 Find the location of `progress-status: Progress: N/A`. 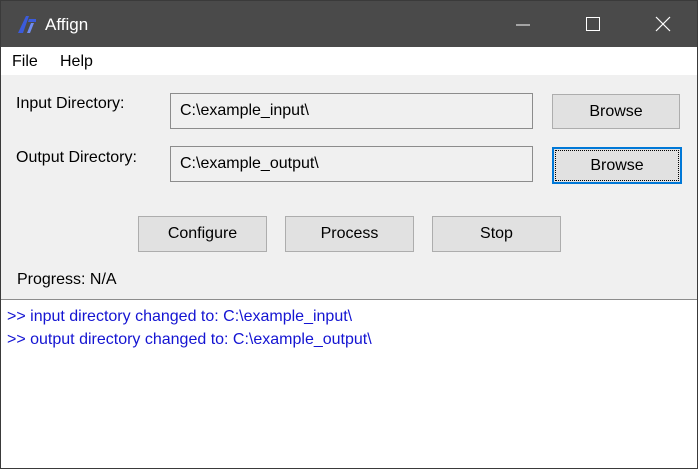

progress-status: Progress: N/A is located at coordinates (67, 279).